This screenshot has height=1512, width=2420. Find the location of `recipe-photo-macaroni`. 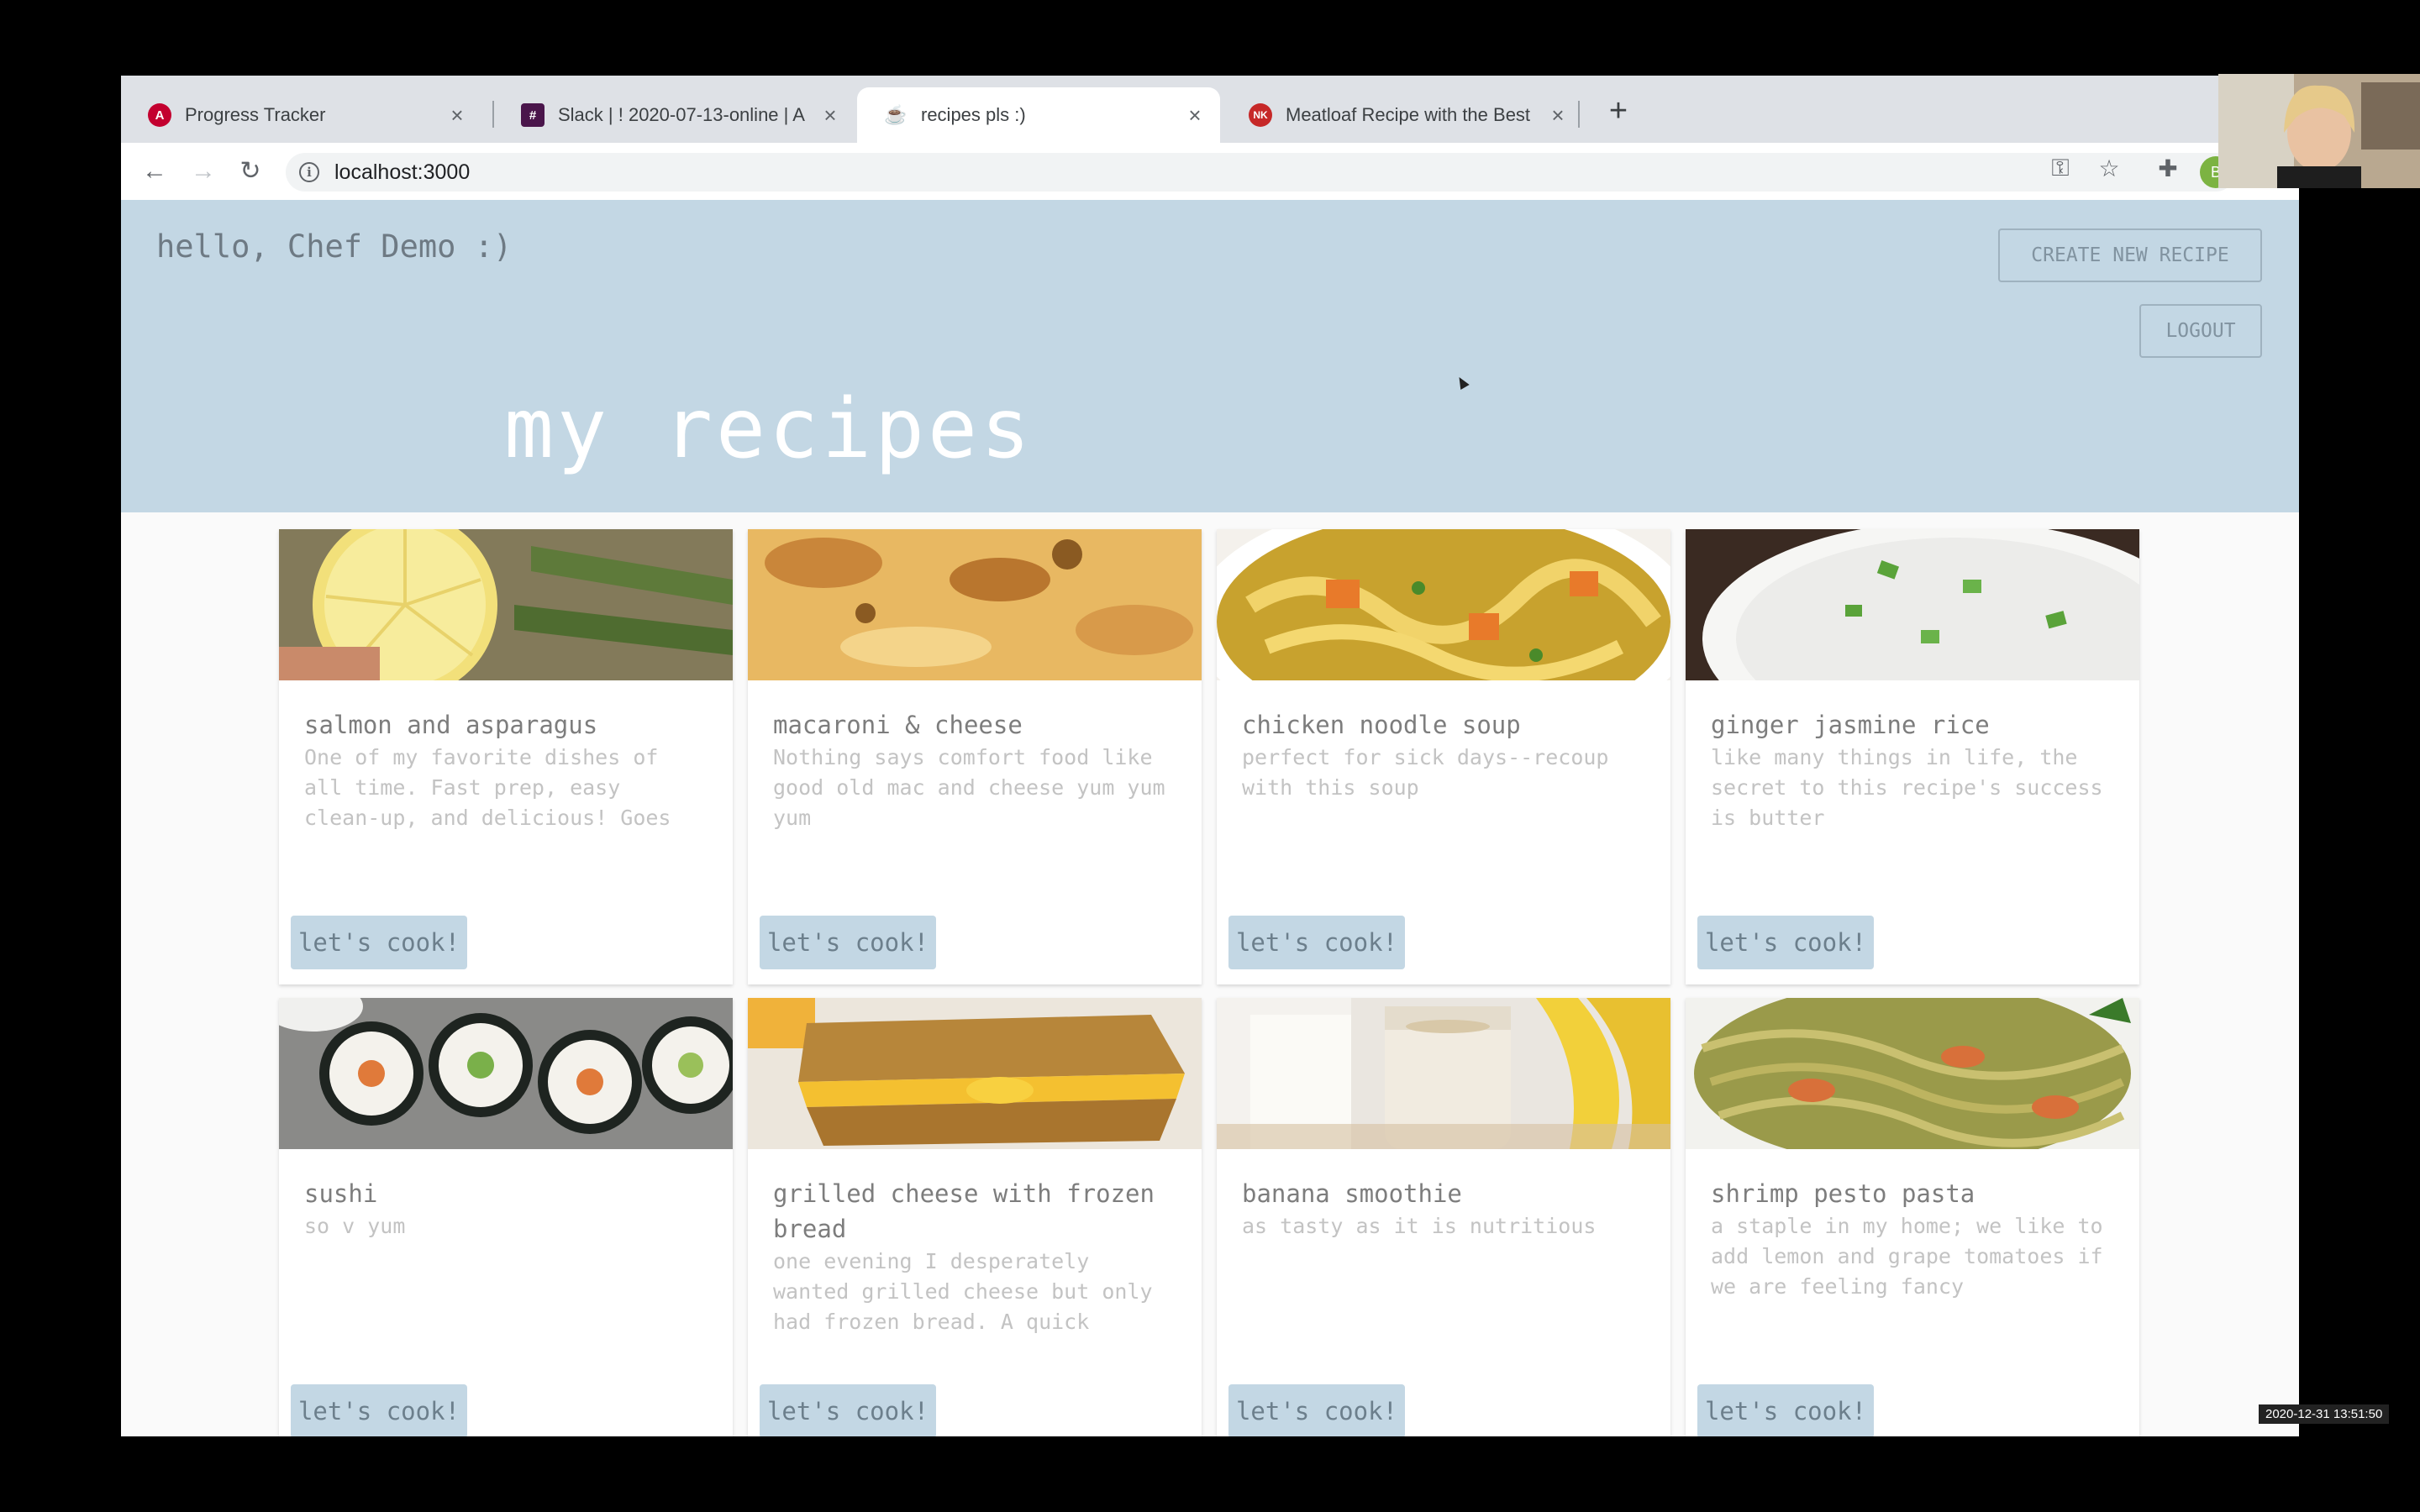

recipe-photo-macaroni is located at coordinates (975, 604).